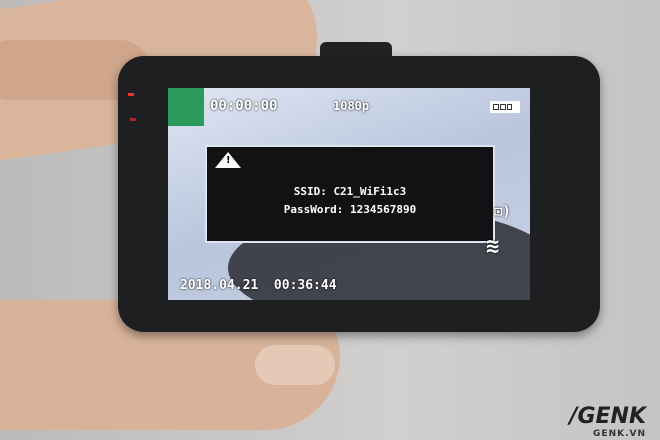  What do you see at coordinates (351, 106) in the screenshot?
I see `resolution-label: 1080p` at bounding box center [351, 106].